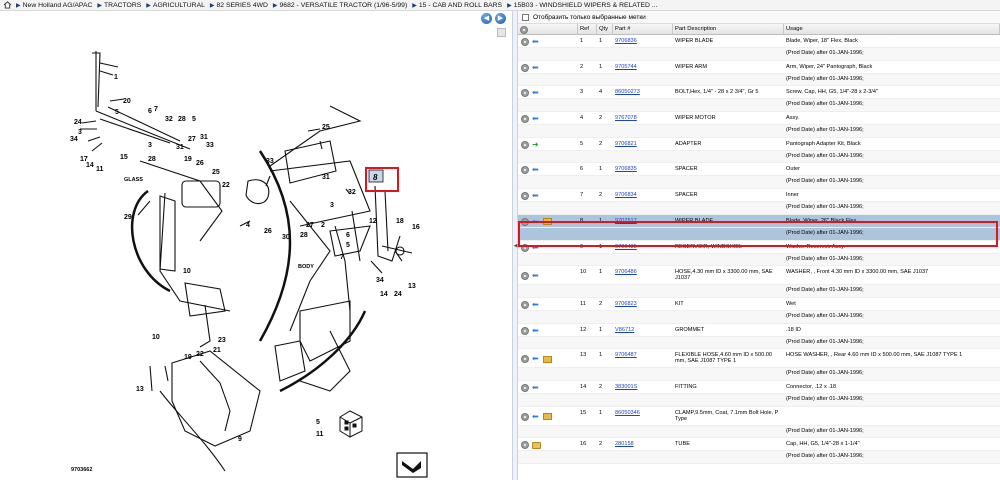 This screenshot has height=480, width=1000. What do you see at coordinates (605, 29) in the screenshot?
I see `header-qty: Qty` at bounding box center [605, 29].